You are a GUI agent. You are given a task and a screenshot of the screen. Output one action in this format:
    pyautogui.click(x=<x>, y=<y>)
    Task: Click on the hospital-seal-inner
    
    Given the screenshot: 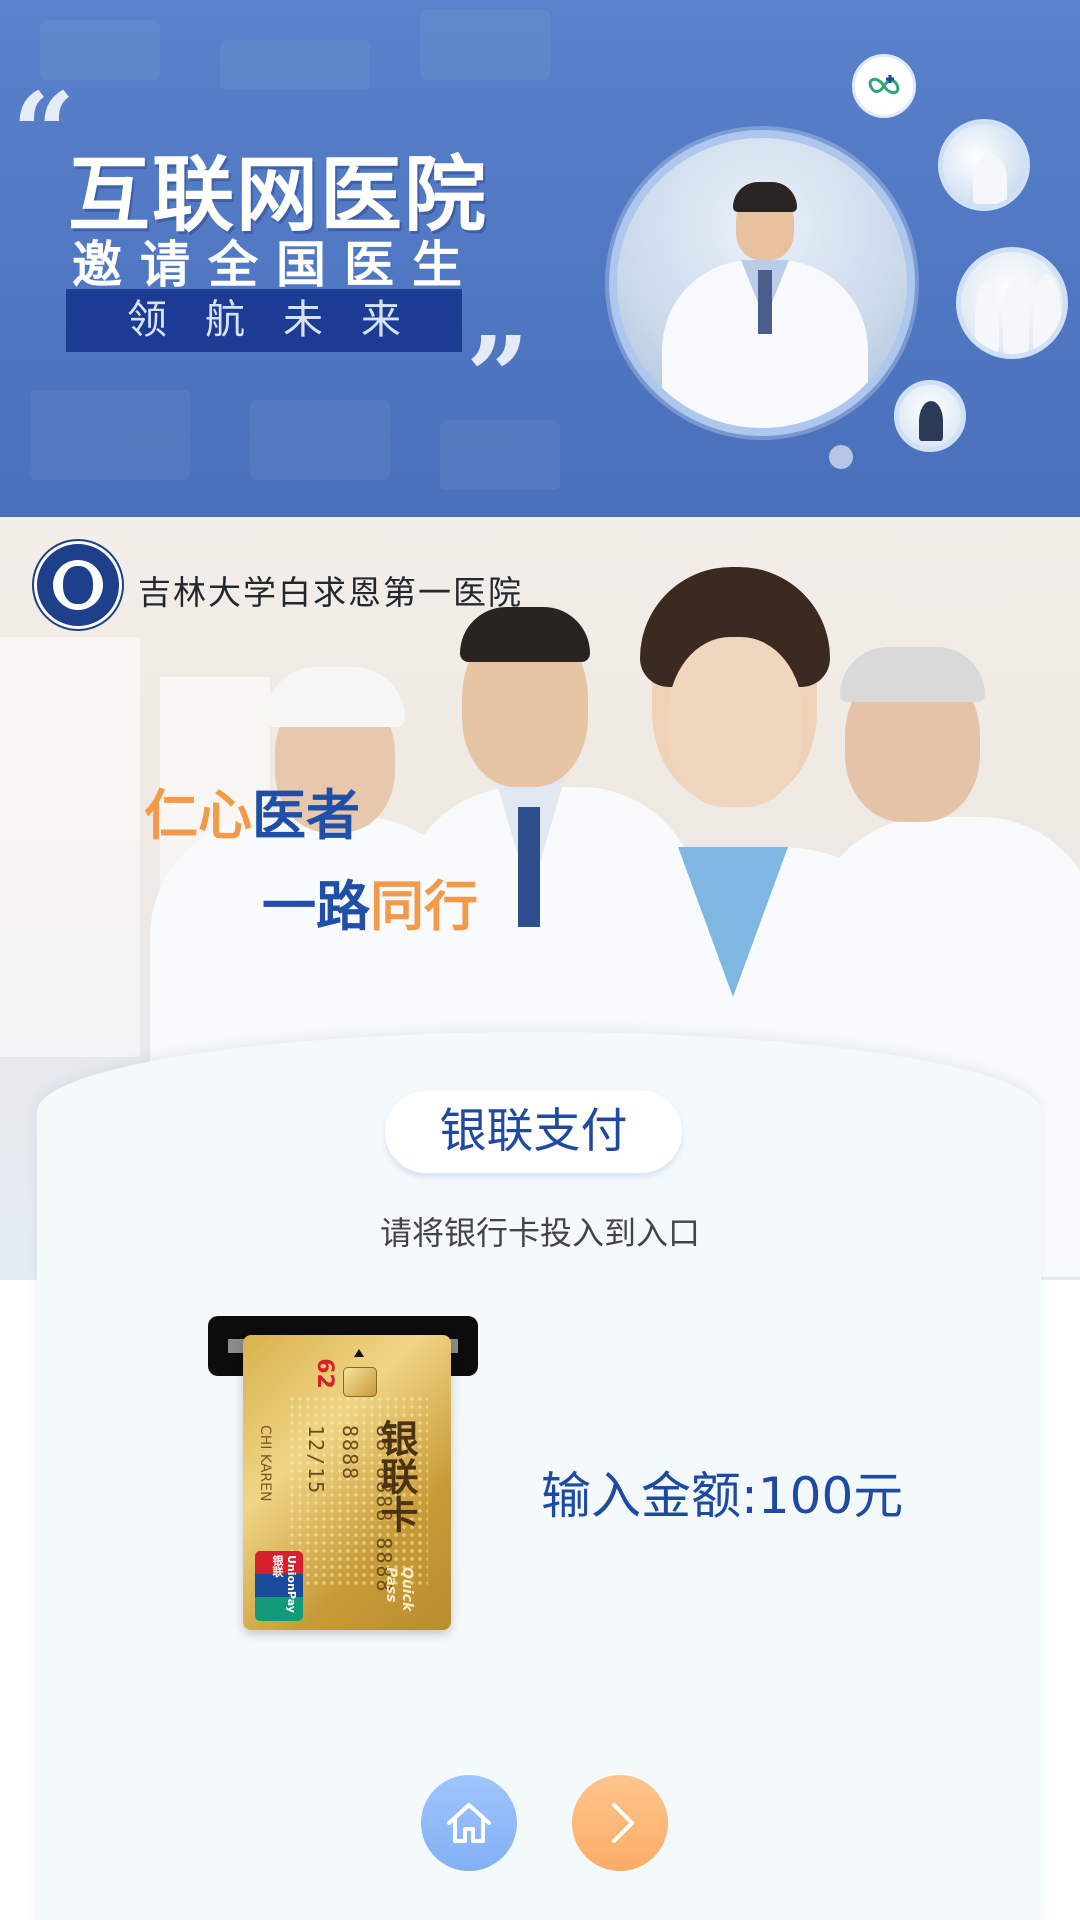 What is the action you would take?
    pyautogui.click(x=78, y=585)
    